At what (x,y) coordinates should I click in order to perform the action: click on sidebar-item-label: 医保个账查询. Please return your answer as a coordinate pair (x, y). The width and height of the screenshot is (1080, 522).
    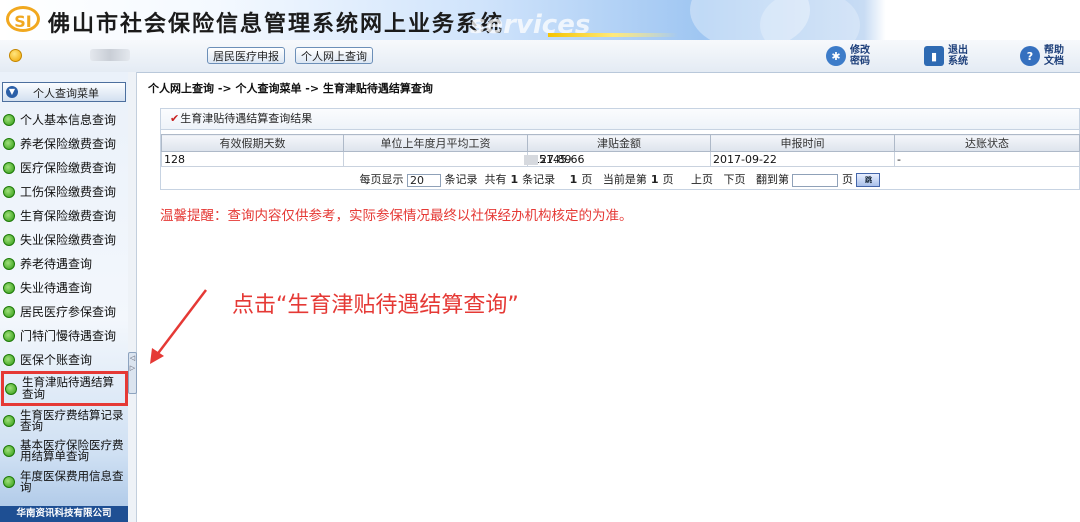
    Looking at the image, I should click on (56, 360).